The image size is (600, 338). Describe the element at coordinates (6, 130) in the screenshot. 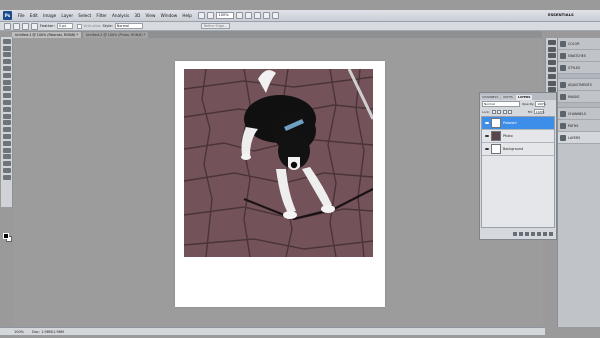

I see `dodge-tool-icon` at that location.